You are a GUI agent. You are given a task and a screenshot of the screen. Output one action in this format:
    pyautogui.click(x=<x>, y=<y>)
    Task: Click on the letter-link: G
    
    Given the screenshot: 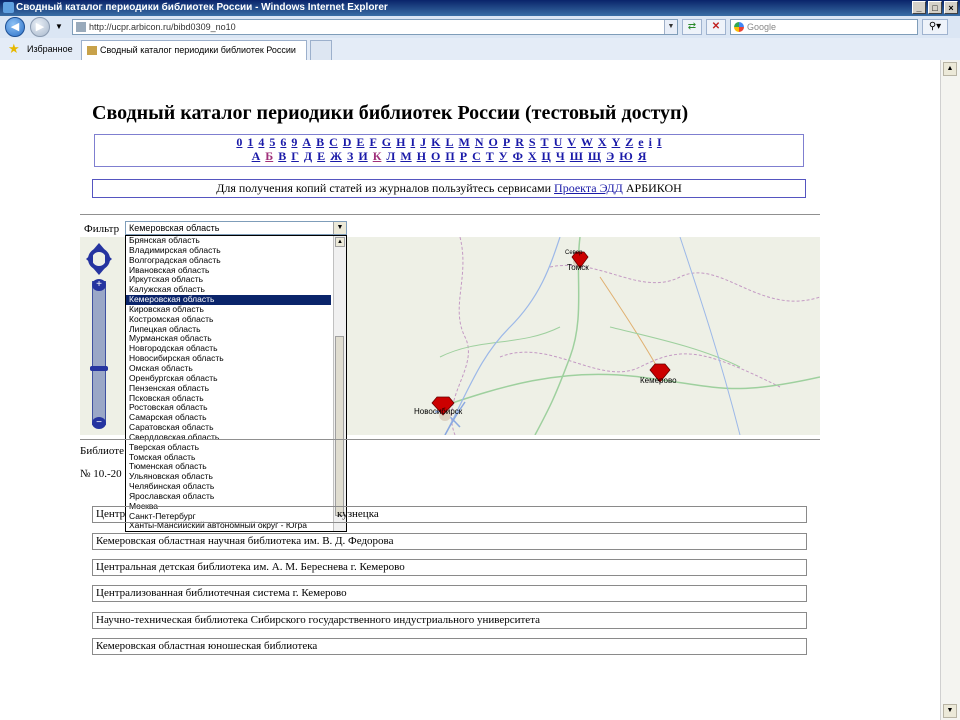 What is the action you would take?
    pyautogui.click(x=386, y=142)
    